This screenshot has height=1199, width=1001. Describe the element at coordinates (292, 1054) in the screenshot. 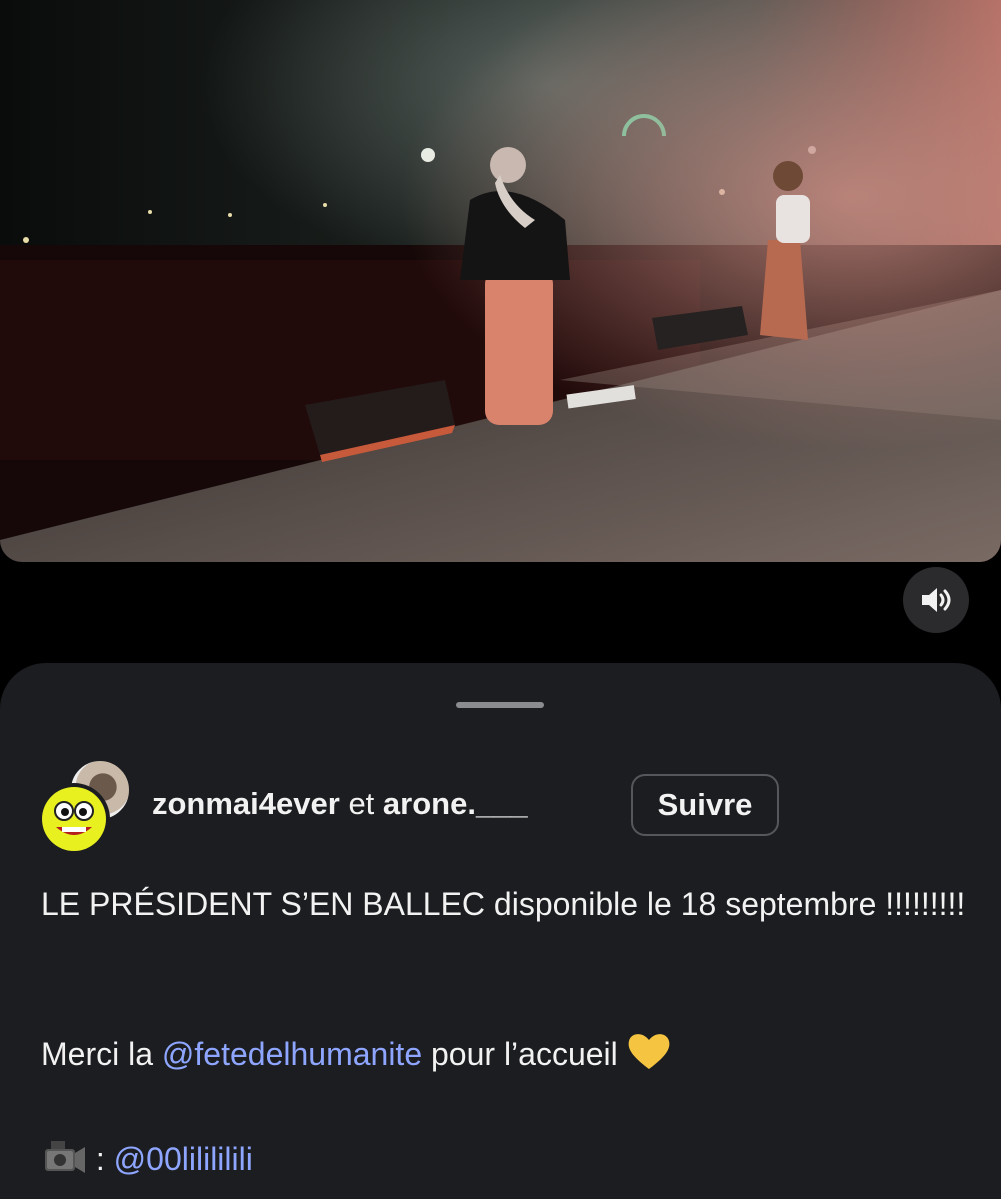

I see `mention-fetedelhumanite: @fetedelhumanite` at that location.